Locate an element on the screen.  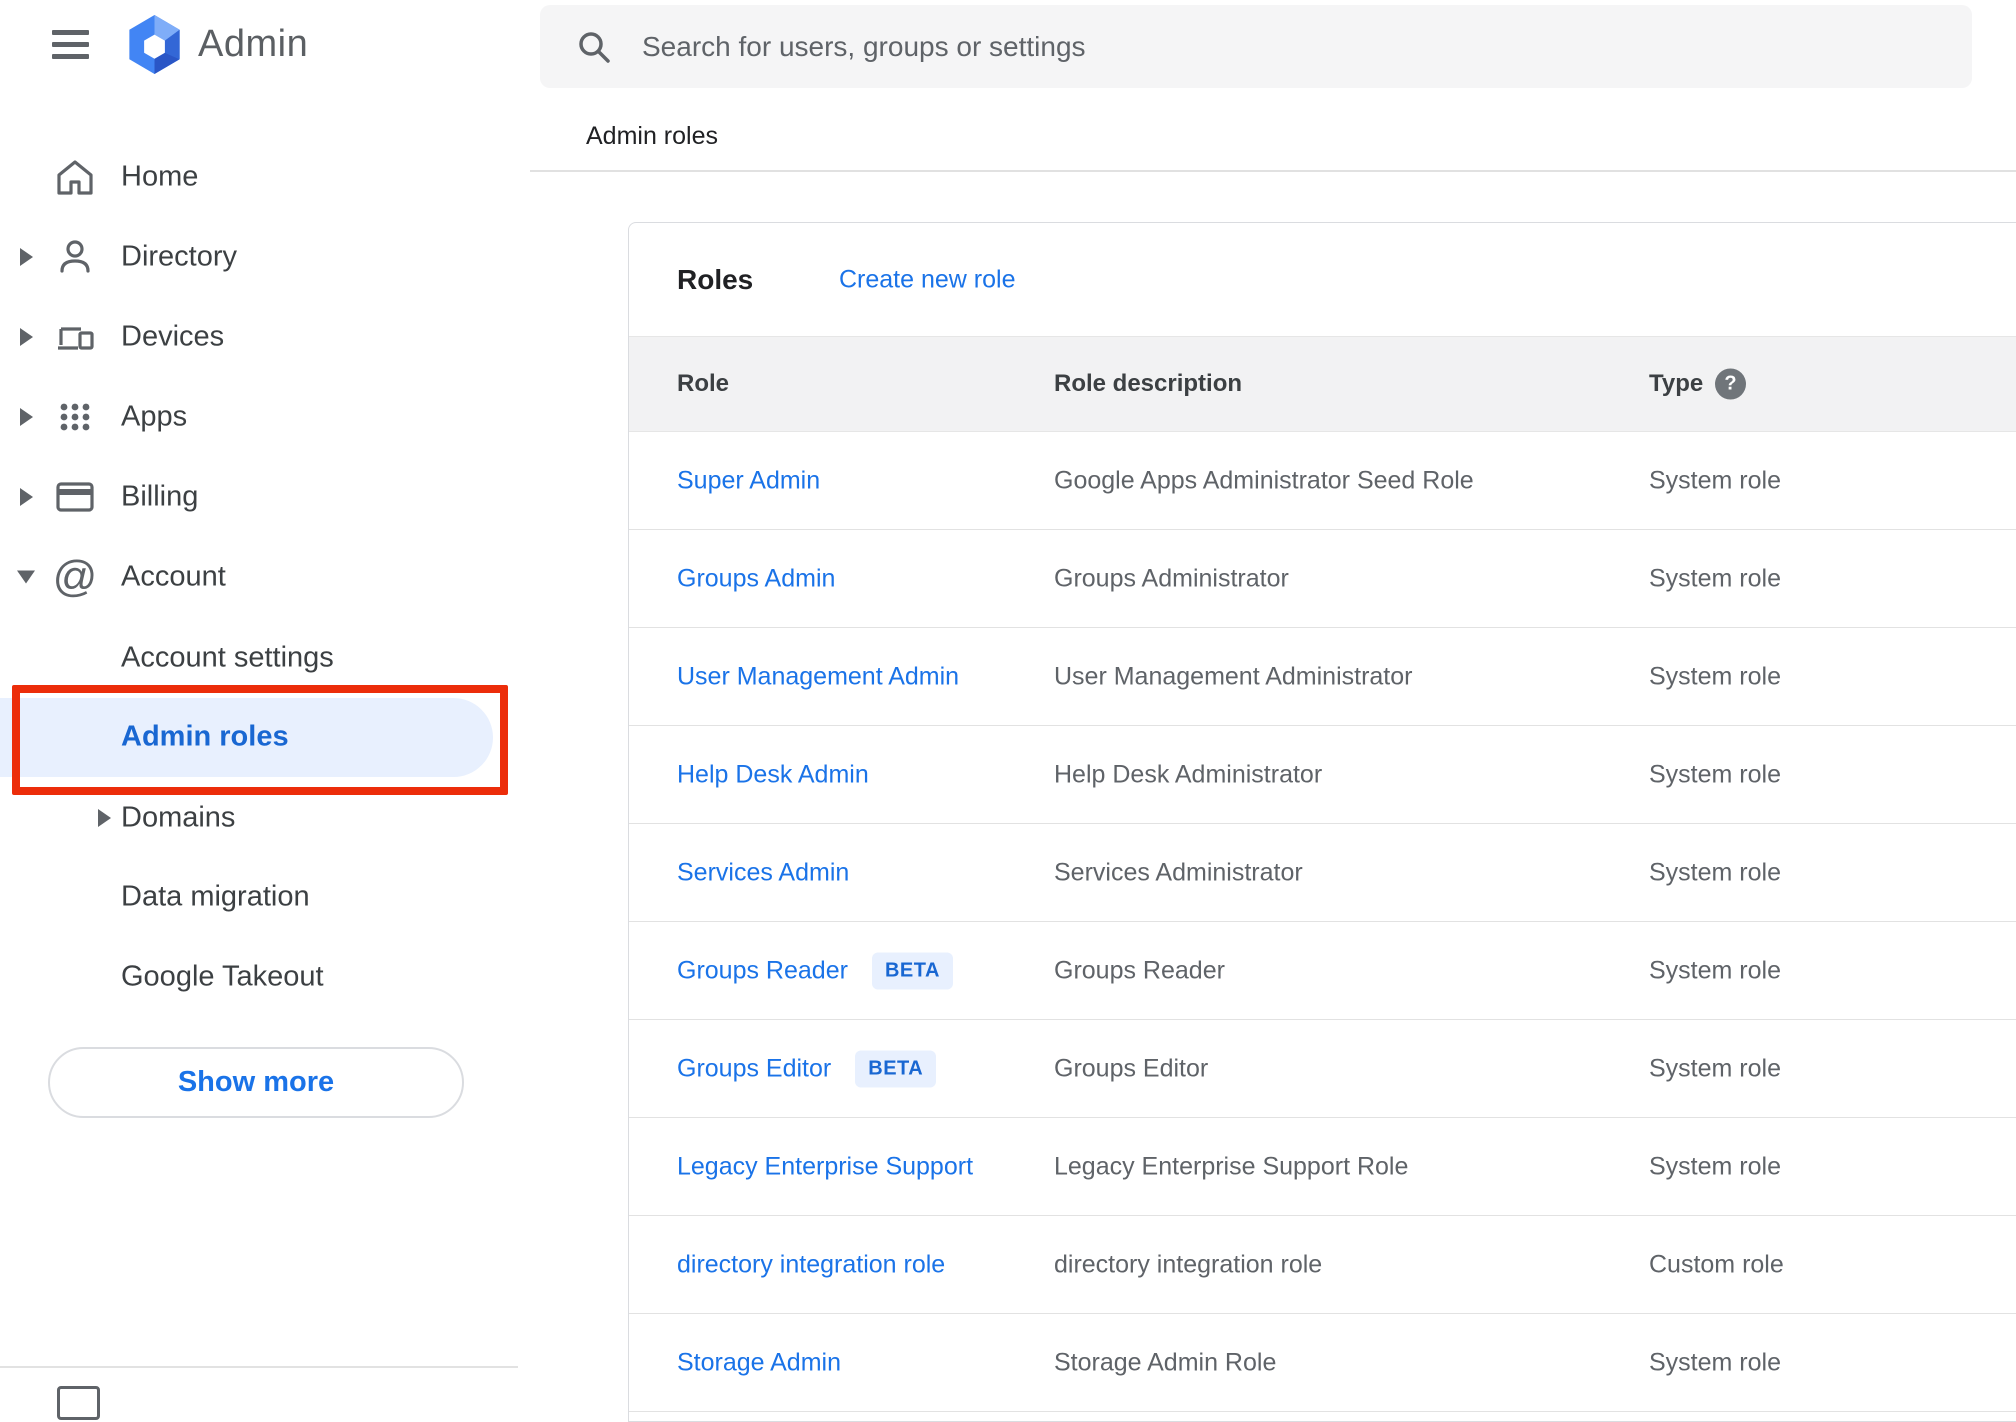
role-link: Groups Admin is located at coordinates (756, 578).